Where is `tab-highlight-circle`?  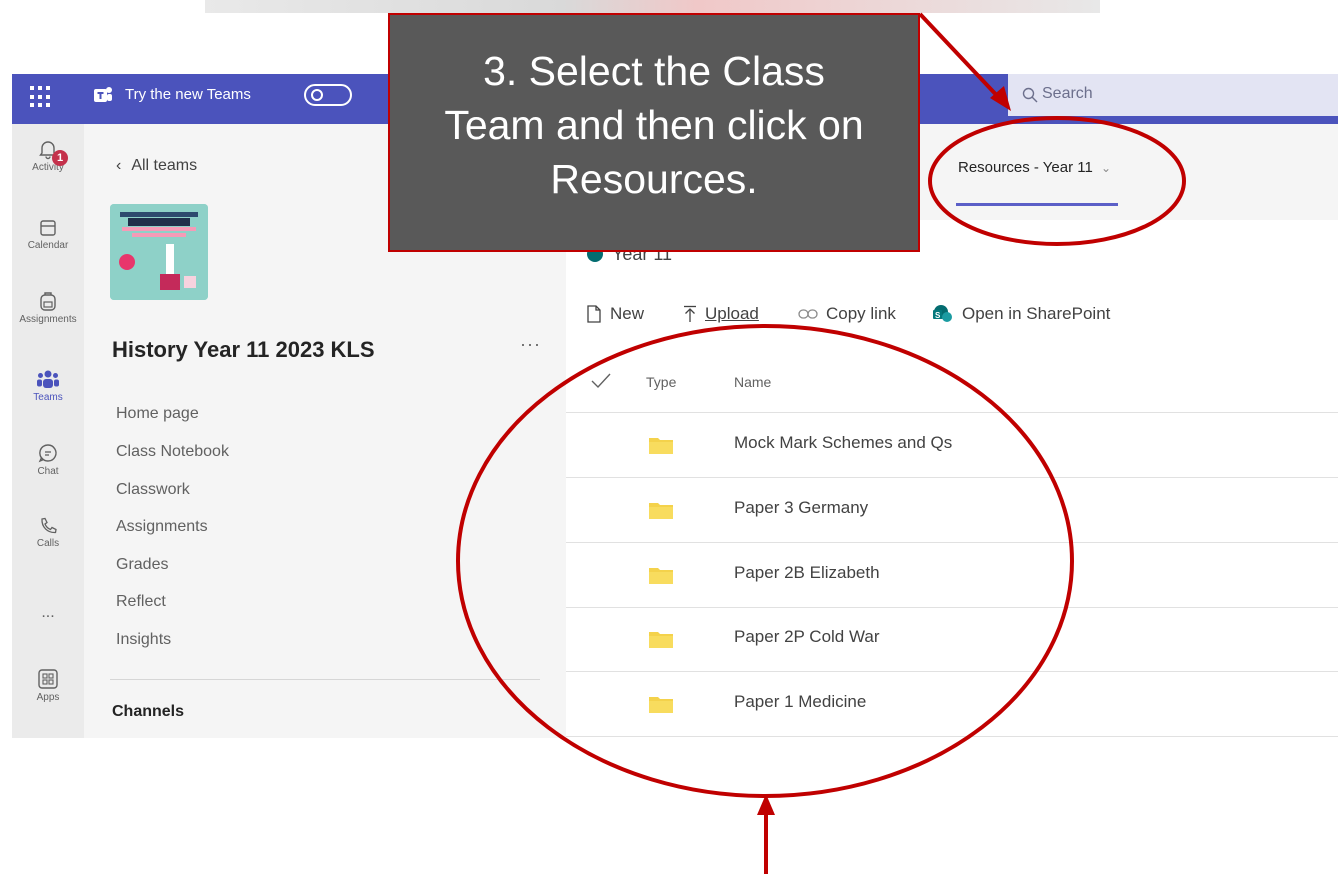 tab-highlight-circle is located at coordinates (1057, 181).